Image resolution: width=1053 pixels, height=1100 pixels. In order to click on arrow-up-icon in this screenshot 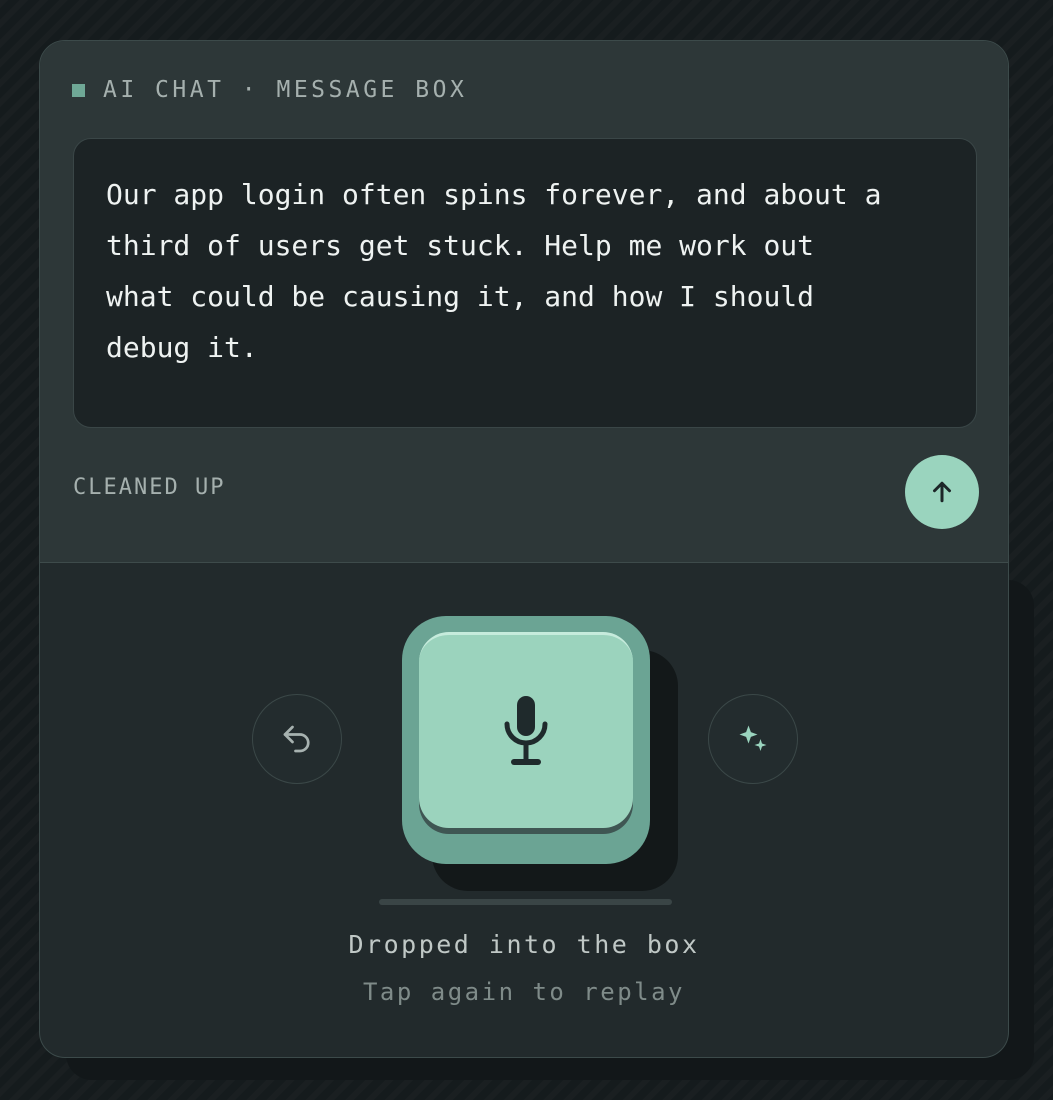, I will do `click(942, 492)`.